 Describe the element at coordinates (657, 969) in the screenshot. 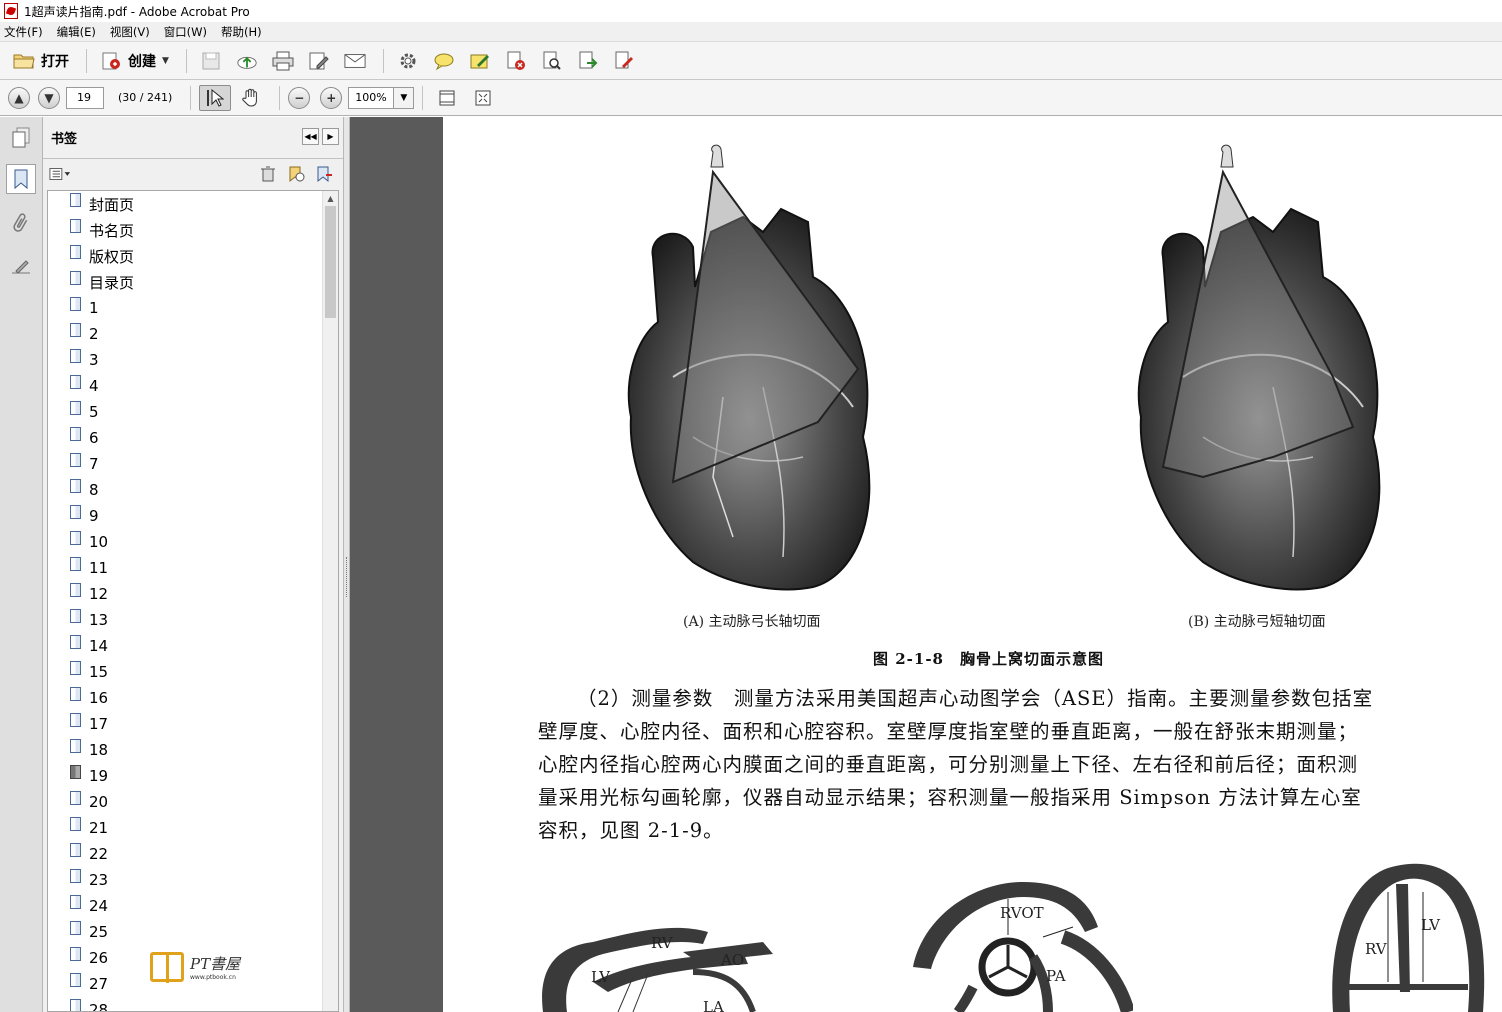

I see `diagram-long-axis: RV LV AO LA` at that location.